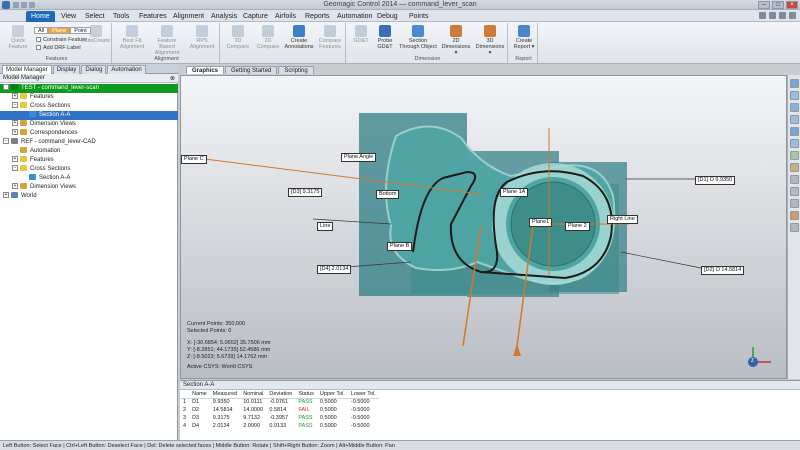 Image resolution: width=800 pixels, height=450 pixels. Describe the element at coordinates (385, 37) in the screenshot. I see `probe-gdt-button: Probe GD&T` at that location.